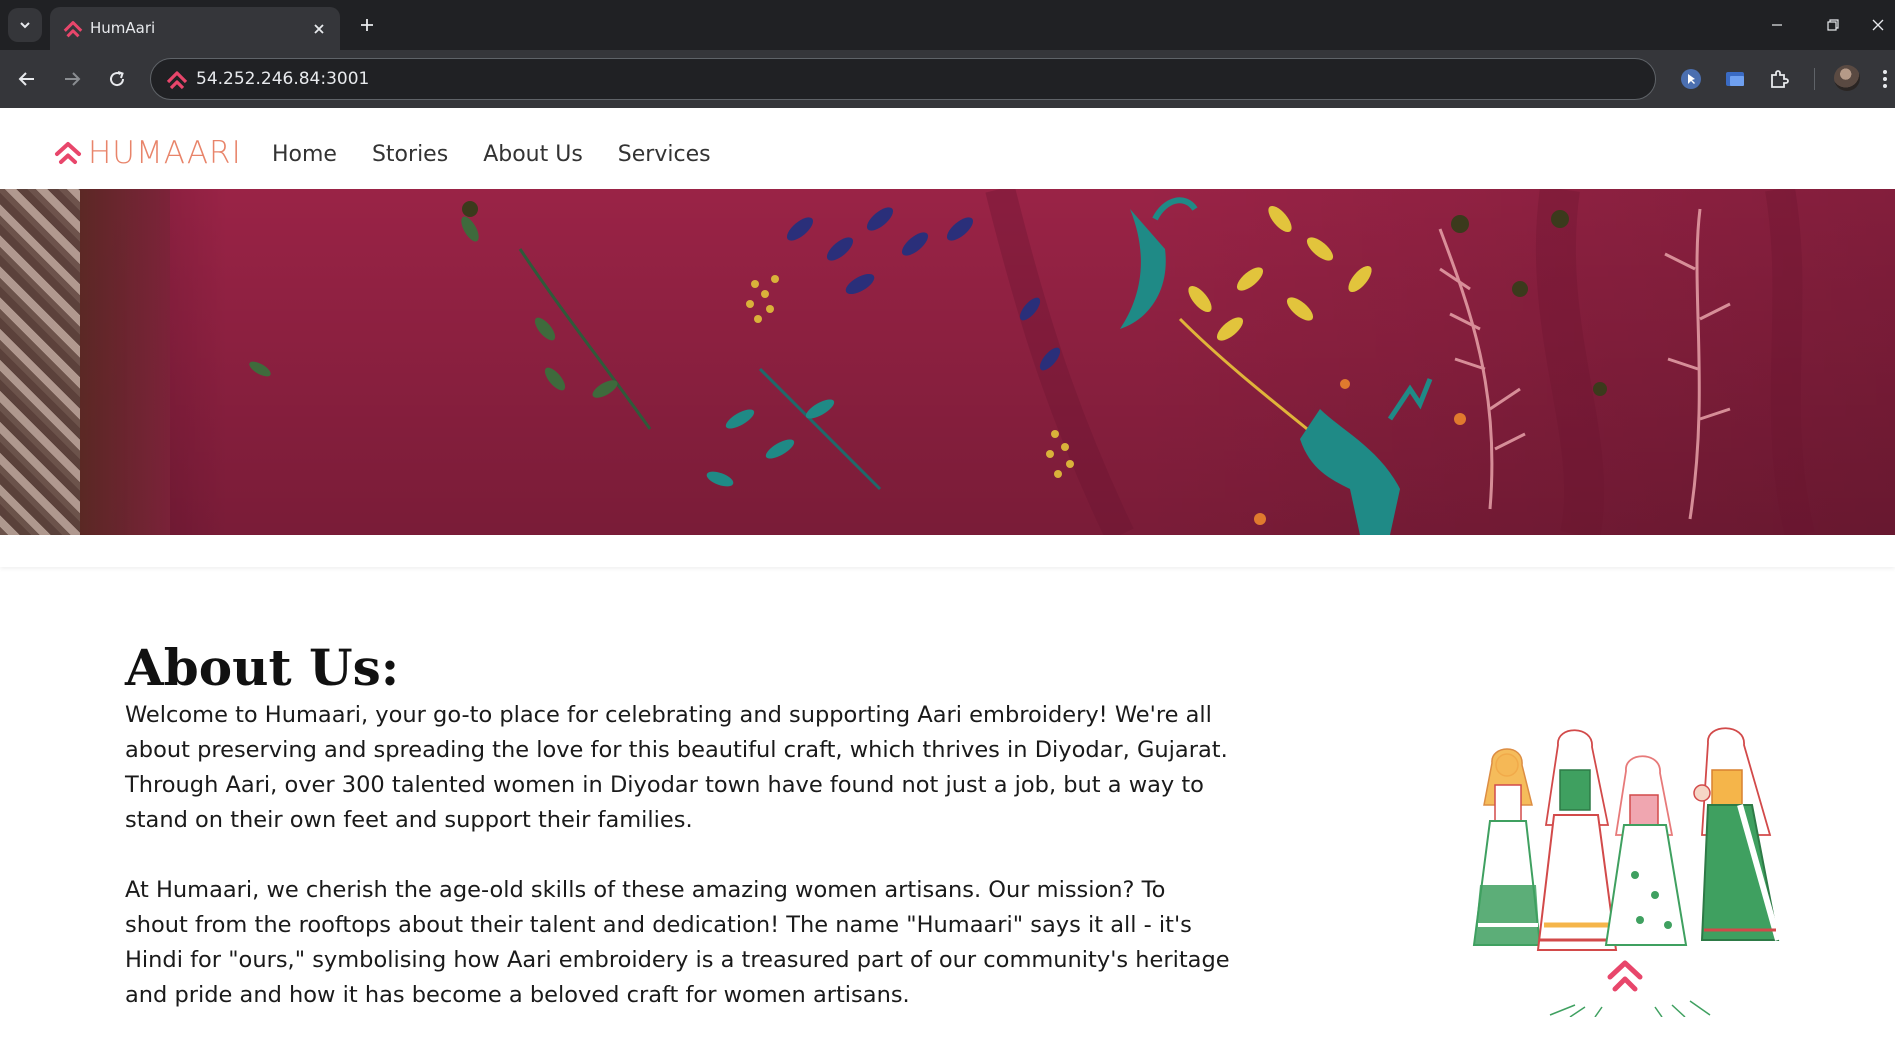 The width and height of the screenshot is (1895, 1048). I want to click on tab-title: HumAari, so click(123, 28).